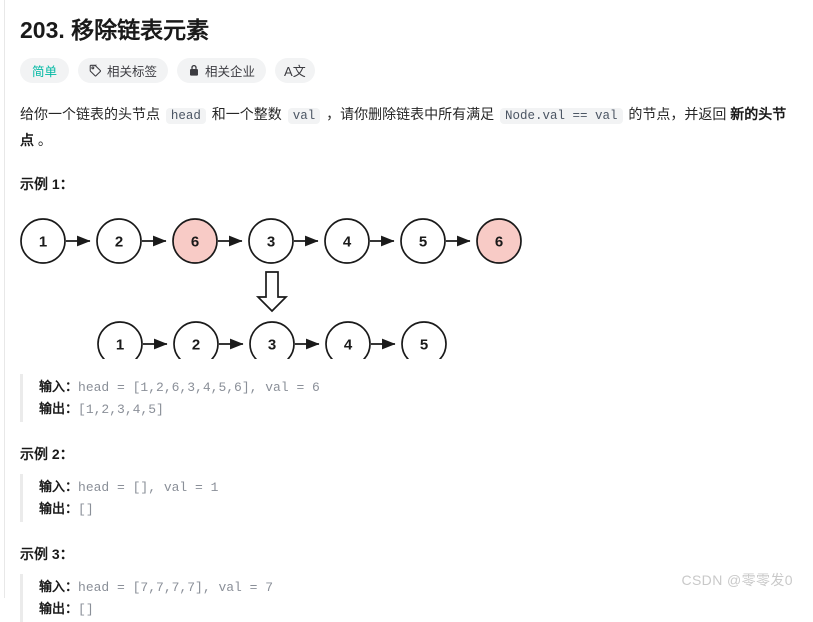 Image resolution: width=813 pixels, height=622 pixels. Describe the element at coordinates (230, 72) in the screenshot. I see `related-companies-label: 相关企业` at that location.